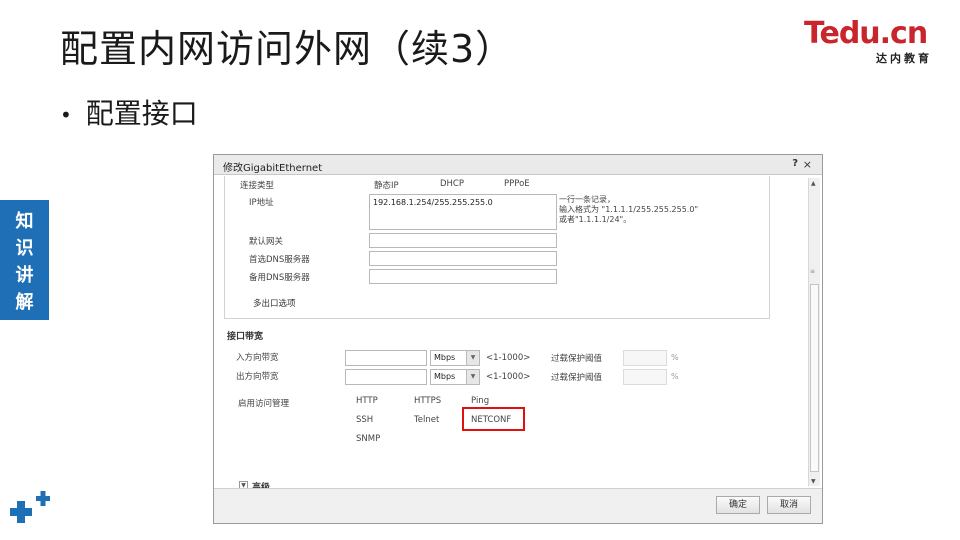  I want to click on bandwidth-section-title: 接口带宽, so click(245, 337).